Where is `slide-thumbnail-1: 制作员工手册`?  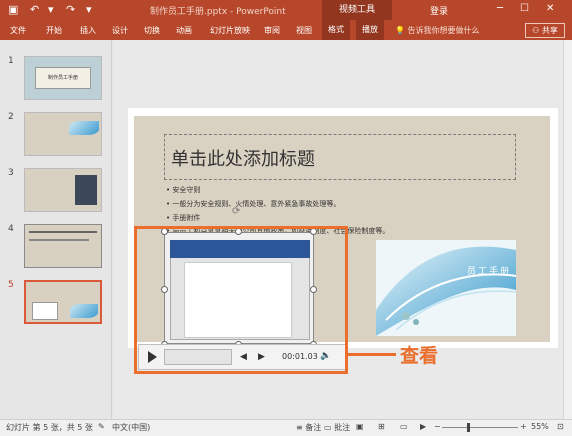
slide-thumbnail-1: 制作员工手册 is located at coordinates (63, 78).